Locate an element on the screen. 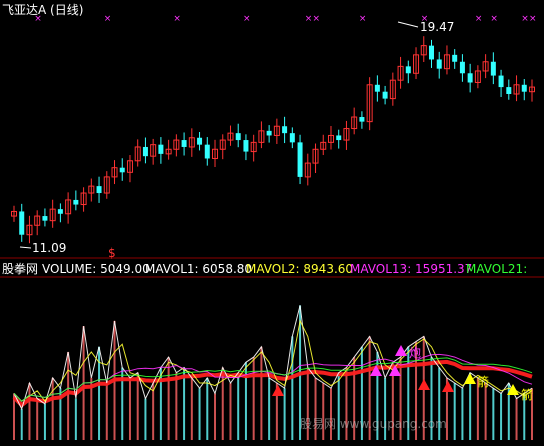 The image size is (544, 446). low-price-label: 11.09 is located at coordinates (49, 248).